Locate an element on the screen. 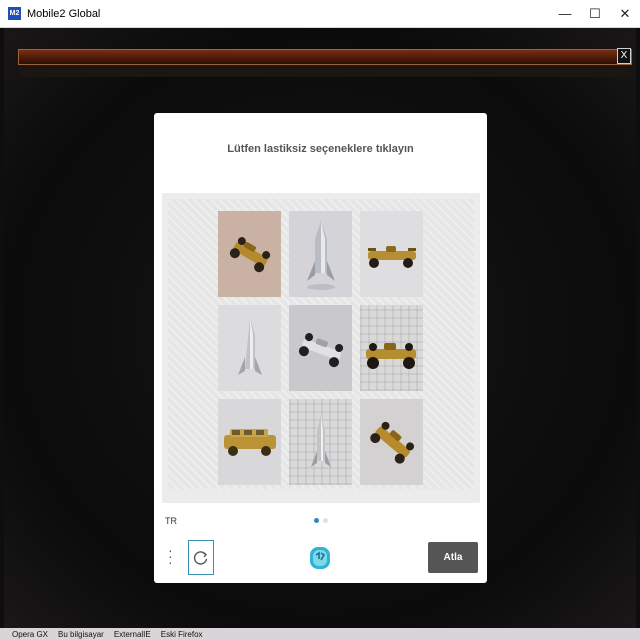  game-header-bar is located at coordinates (325, 57).